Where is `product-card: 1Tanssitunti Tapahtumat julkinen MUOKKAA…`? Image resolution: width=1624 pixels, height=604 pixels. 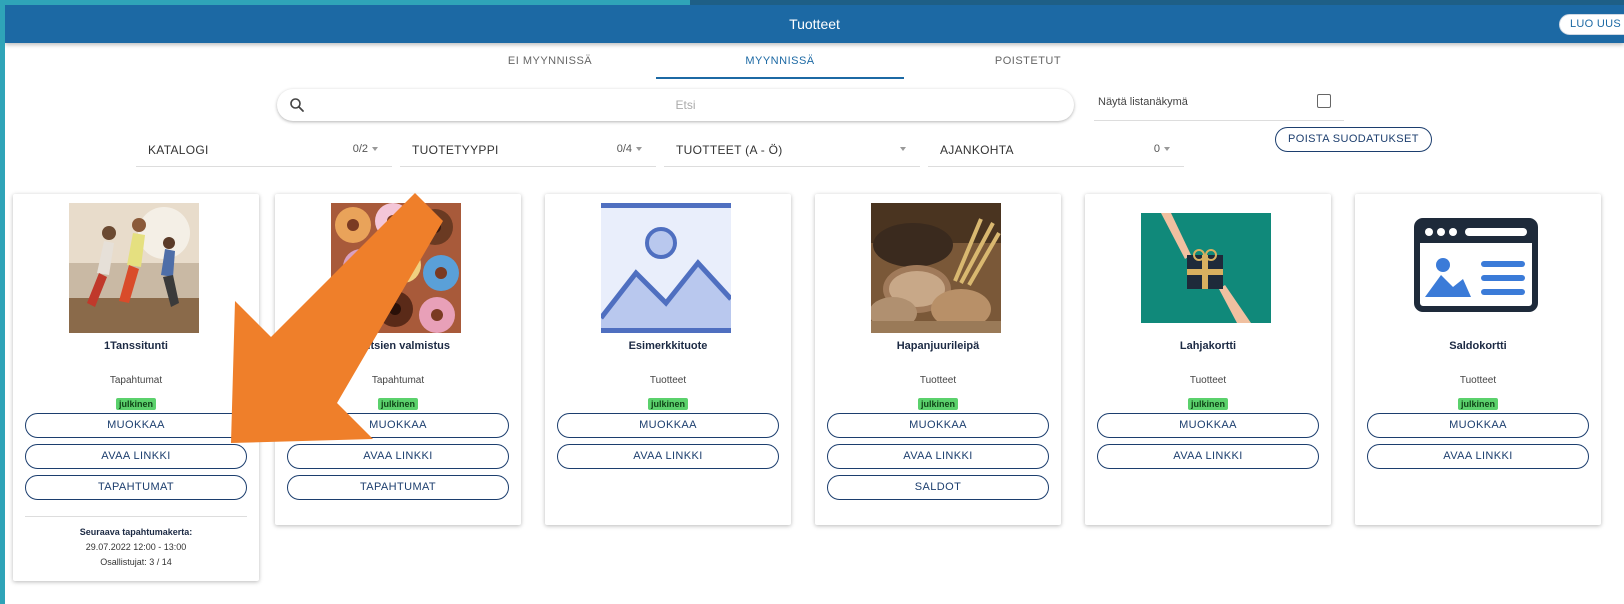
product-card: 1Tanssitunti Tapahtumat julkinen MUOKKAA… is located at coordinates (136, 387).